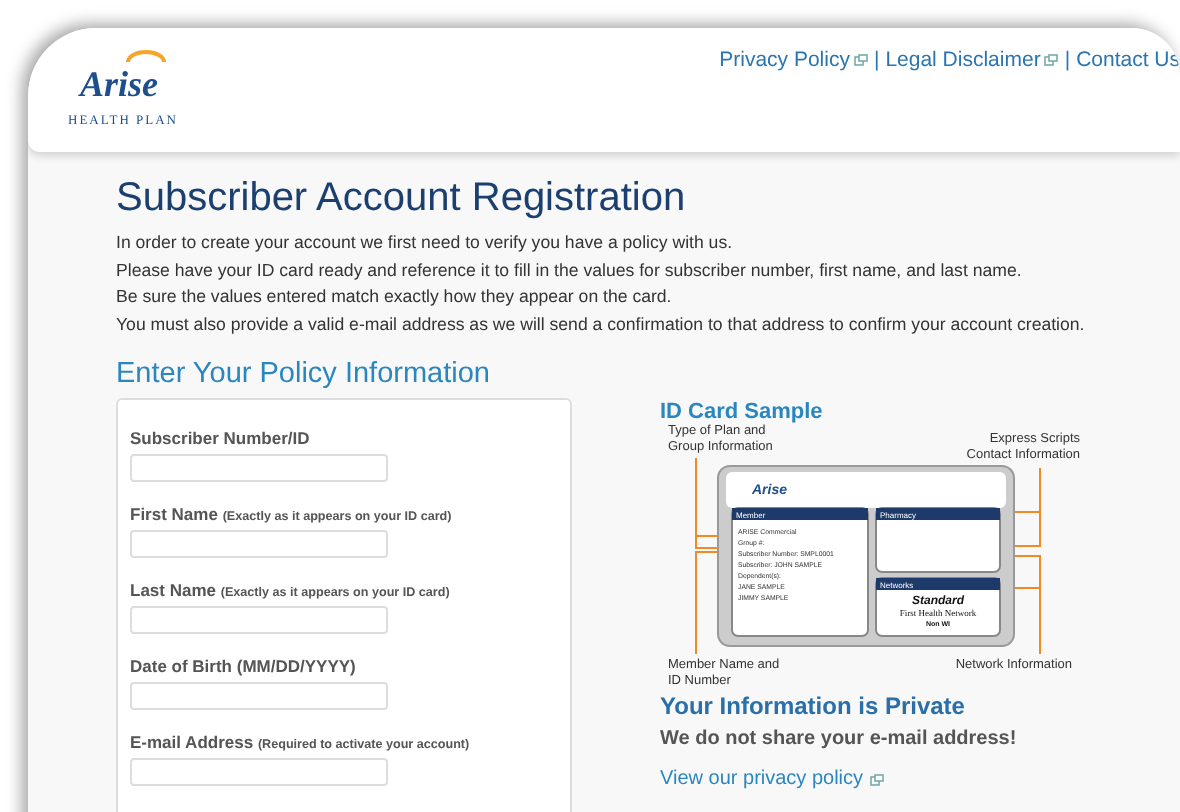 This screenshot has width=1180, height=812. What do you see at coordinates (425, 243) in the screenshot?
I see `intro-text: In order to create your account we first need to verify you have a policy with us.` at bounding box center [425, 243].